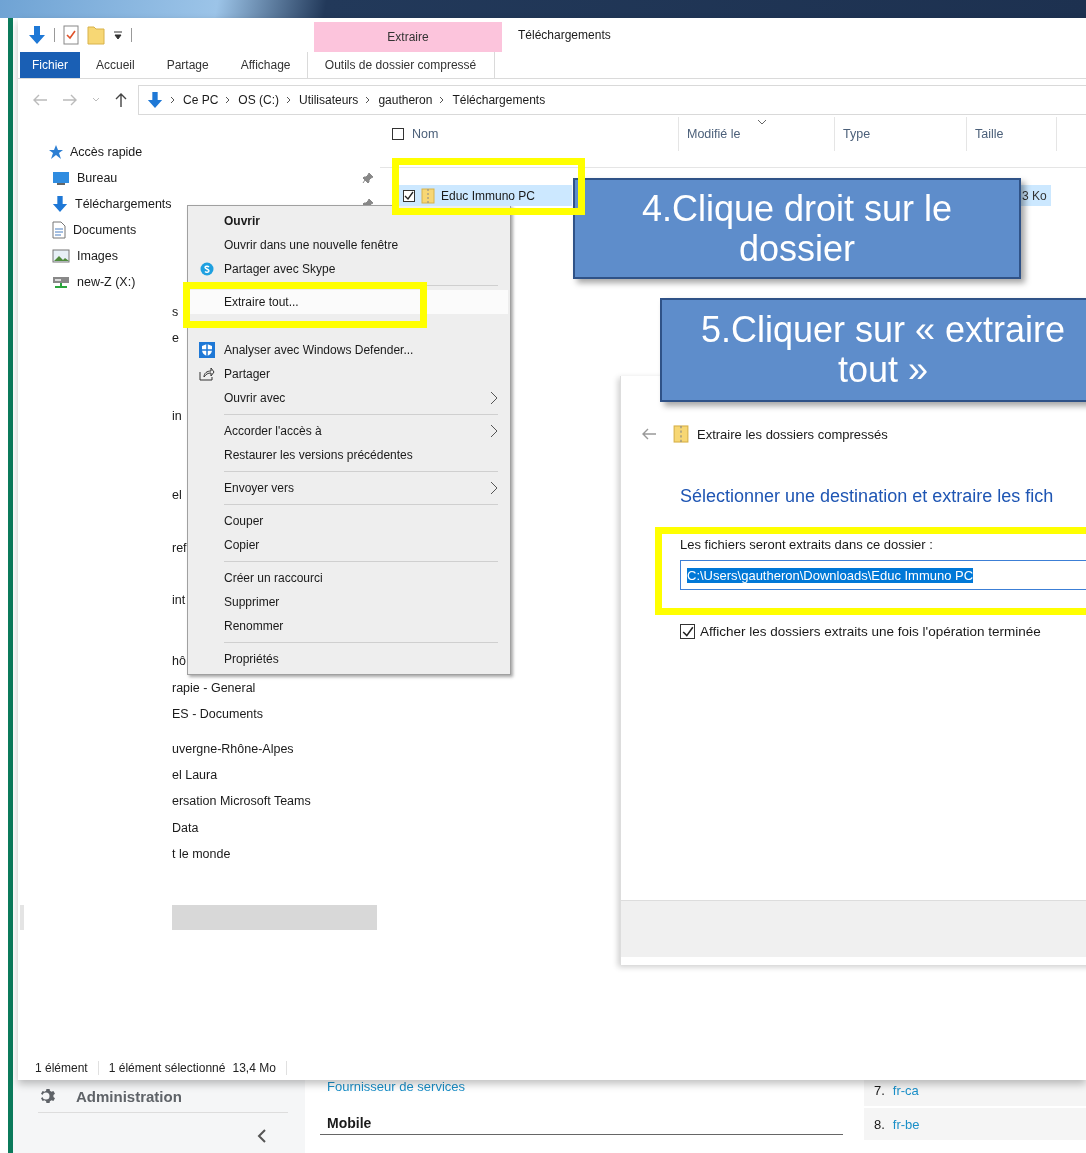 This screenshot has height=1153, width=1086. Describe the element at coordinates (405, 100) in the screenshot. I see `breadcrumb-item: gautheron` at that location.